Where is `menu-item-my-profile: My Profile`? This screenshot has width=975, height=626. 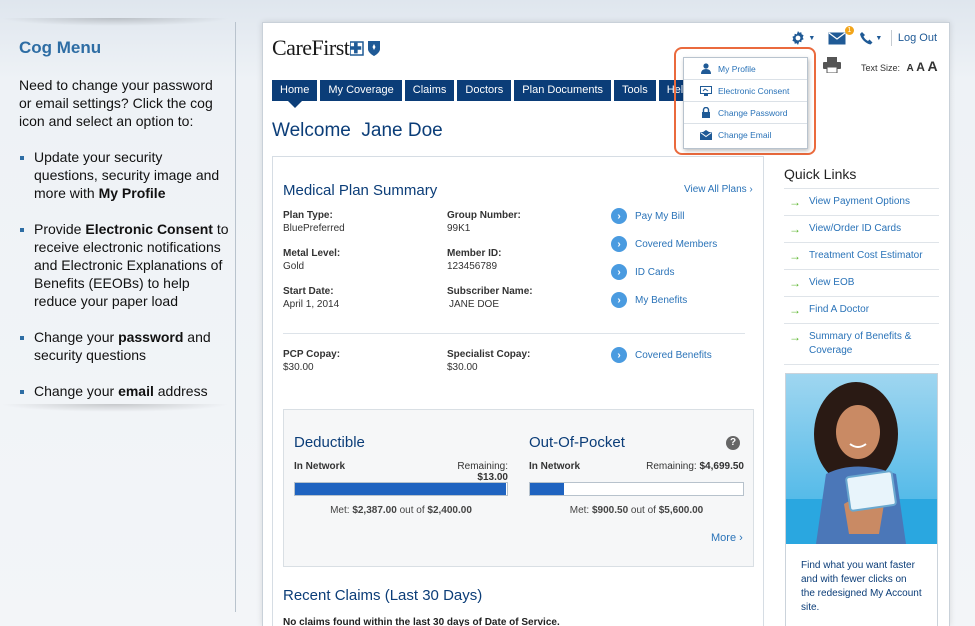
menu-item-my-profile: My Profile is located at coordinates (745, 69).